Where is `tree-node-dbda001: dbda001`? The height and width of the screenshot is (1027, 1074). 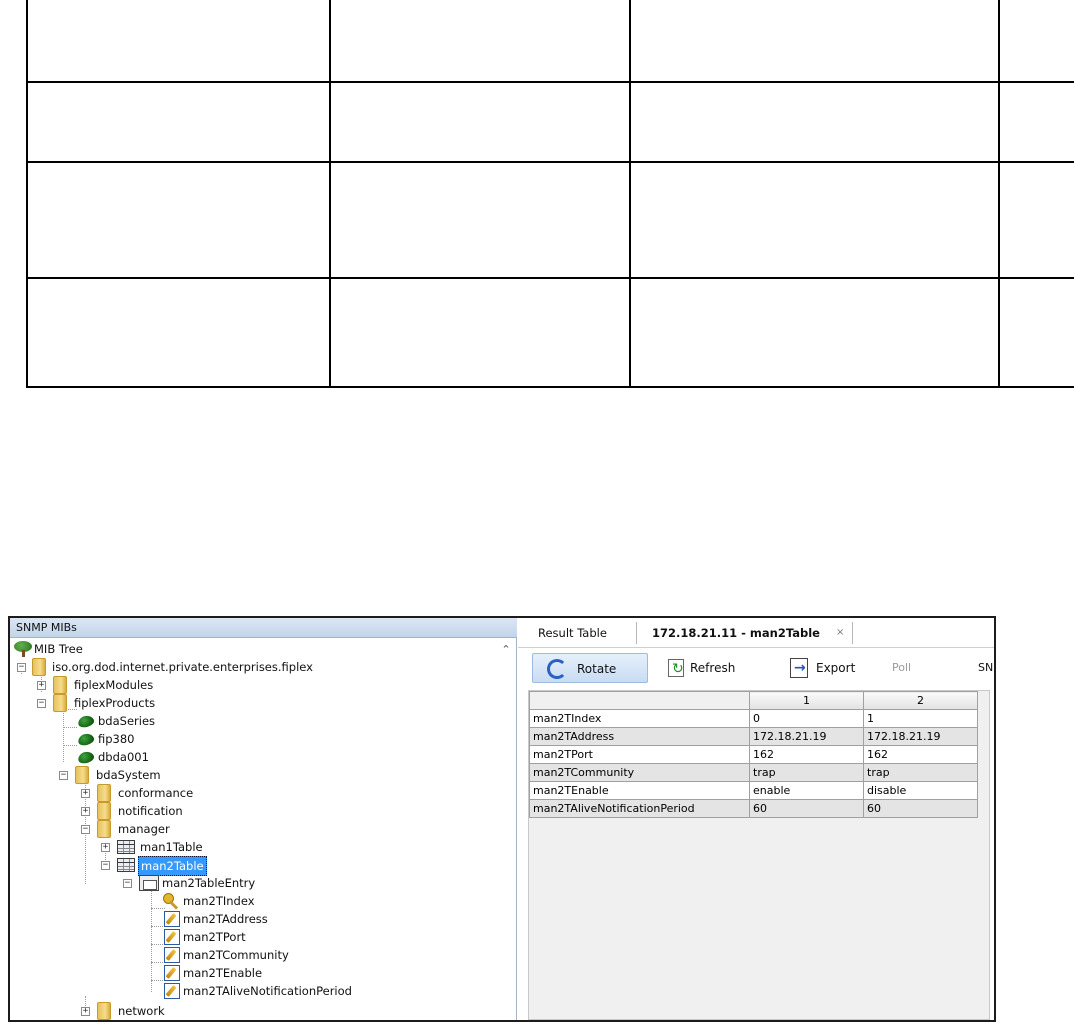 tree-node-dbda001: dbda001 is located at coordinates (112, 757).